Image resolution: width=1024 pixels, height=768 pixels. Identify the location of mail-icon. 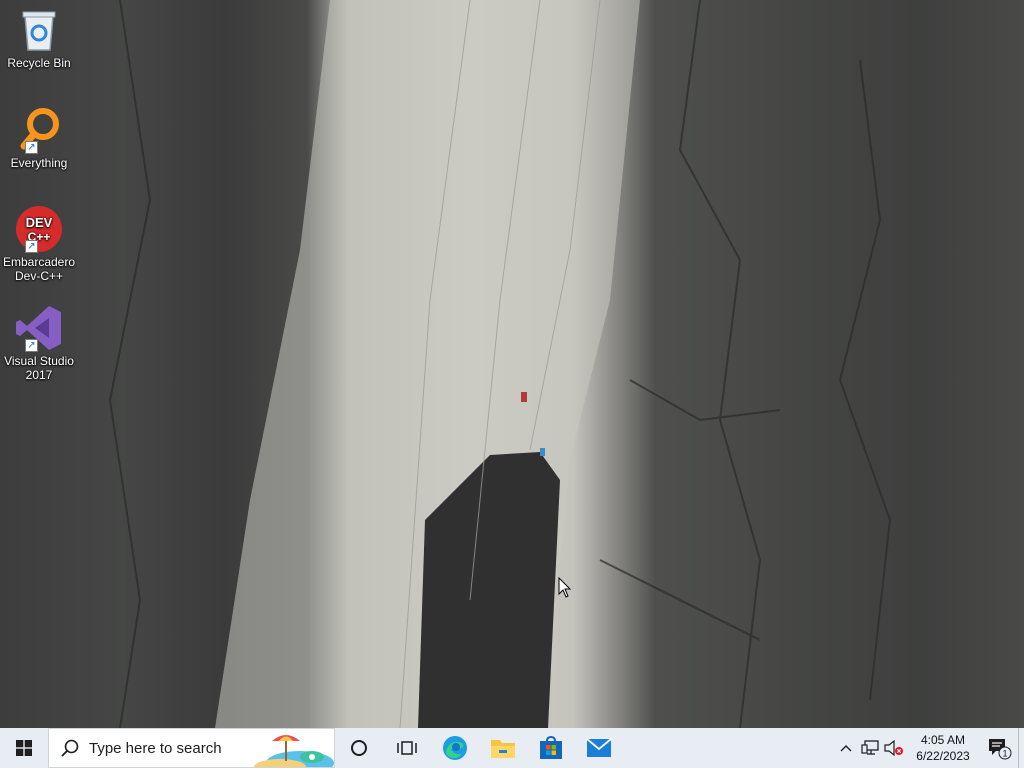
(599, 747).